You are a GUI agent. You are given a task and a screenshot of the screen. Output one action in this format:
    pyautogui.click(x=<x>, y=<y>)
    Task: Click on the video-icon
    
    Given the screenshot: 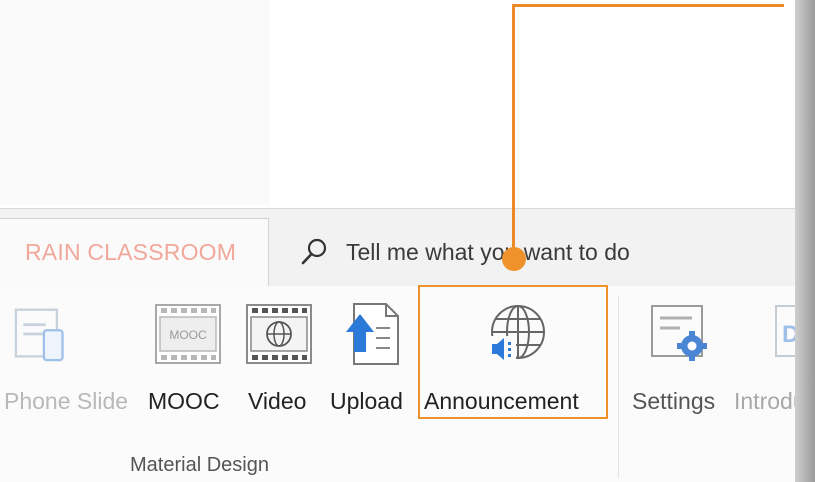 What is the action you would take?
    pyautogui.click(x=279, y=334)
    